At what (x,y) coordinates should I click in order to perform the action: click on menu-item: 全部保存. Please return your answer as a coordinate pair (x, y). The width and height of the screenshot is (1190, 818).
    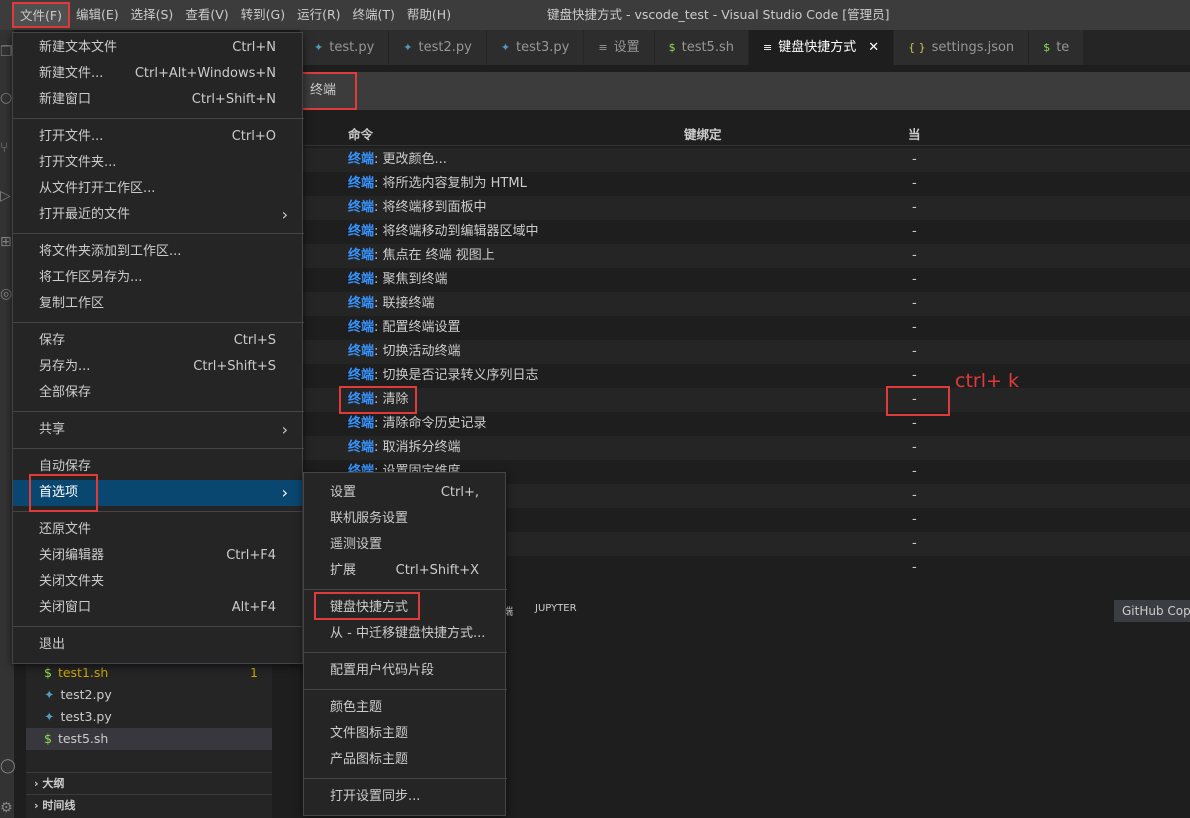
    Looking at the image, I should click on (157, 393).